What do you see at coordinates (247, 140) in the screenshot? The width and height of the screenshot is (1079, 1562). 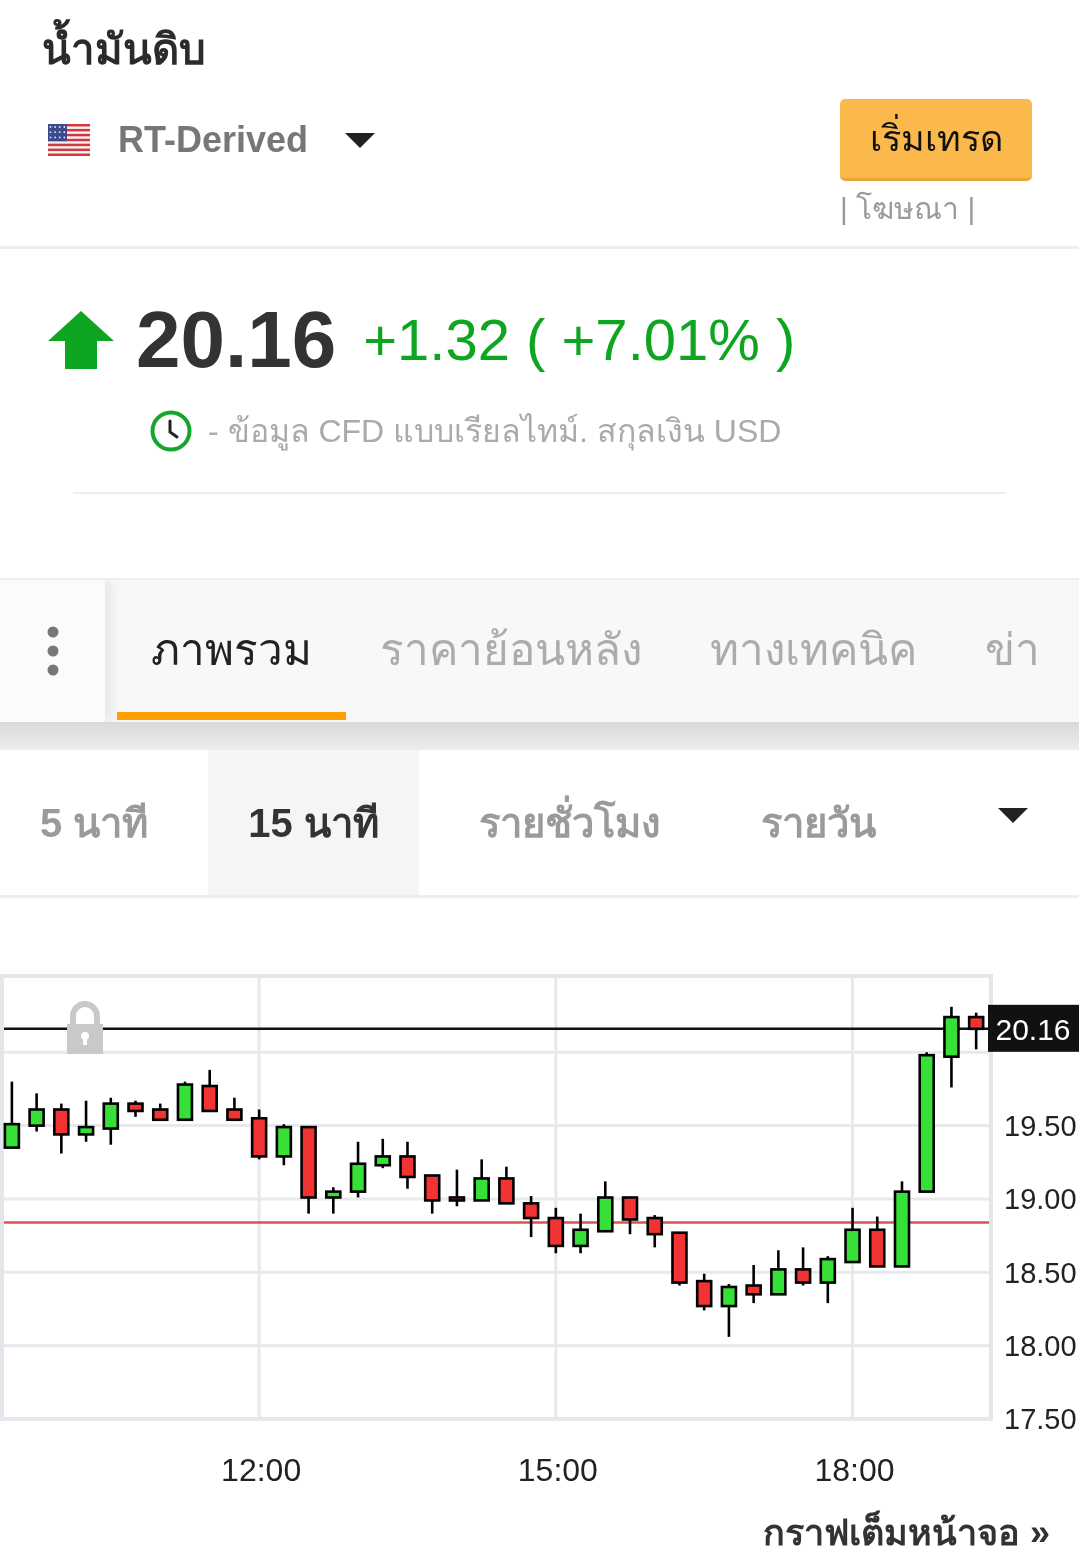 I see `source-dropdown: RT-Derived` at bounding box center [247, 140].